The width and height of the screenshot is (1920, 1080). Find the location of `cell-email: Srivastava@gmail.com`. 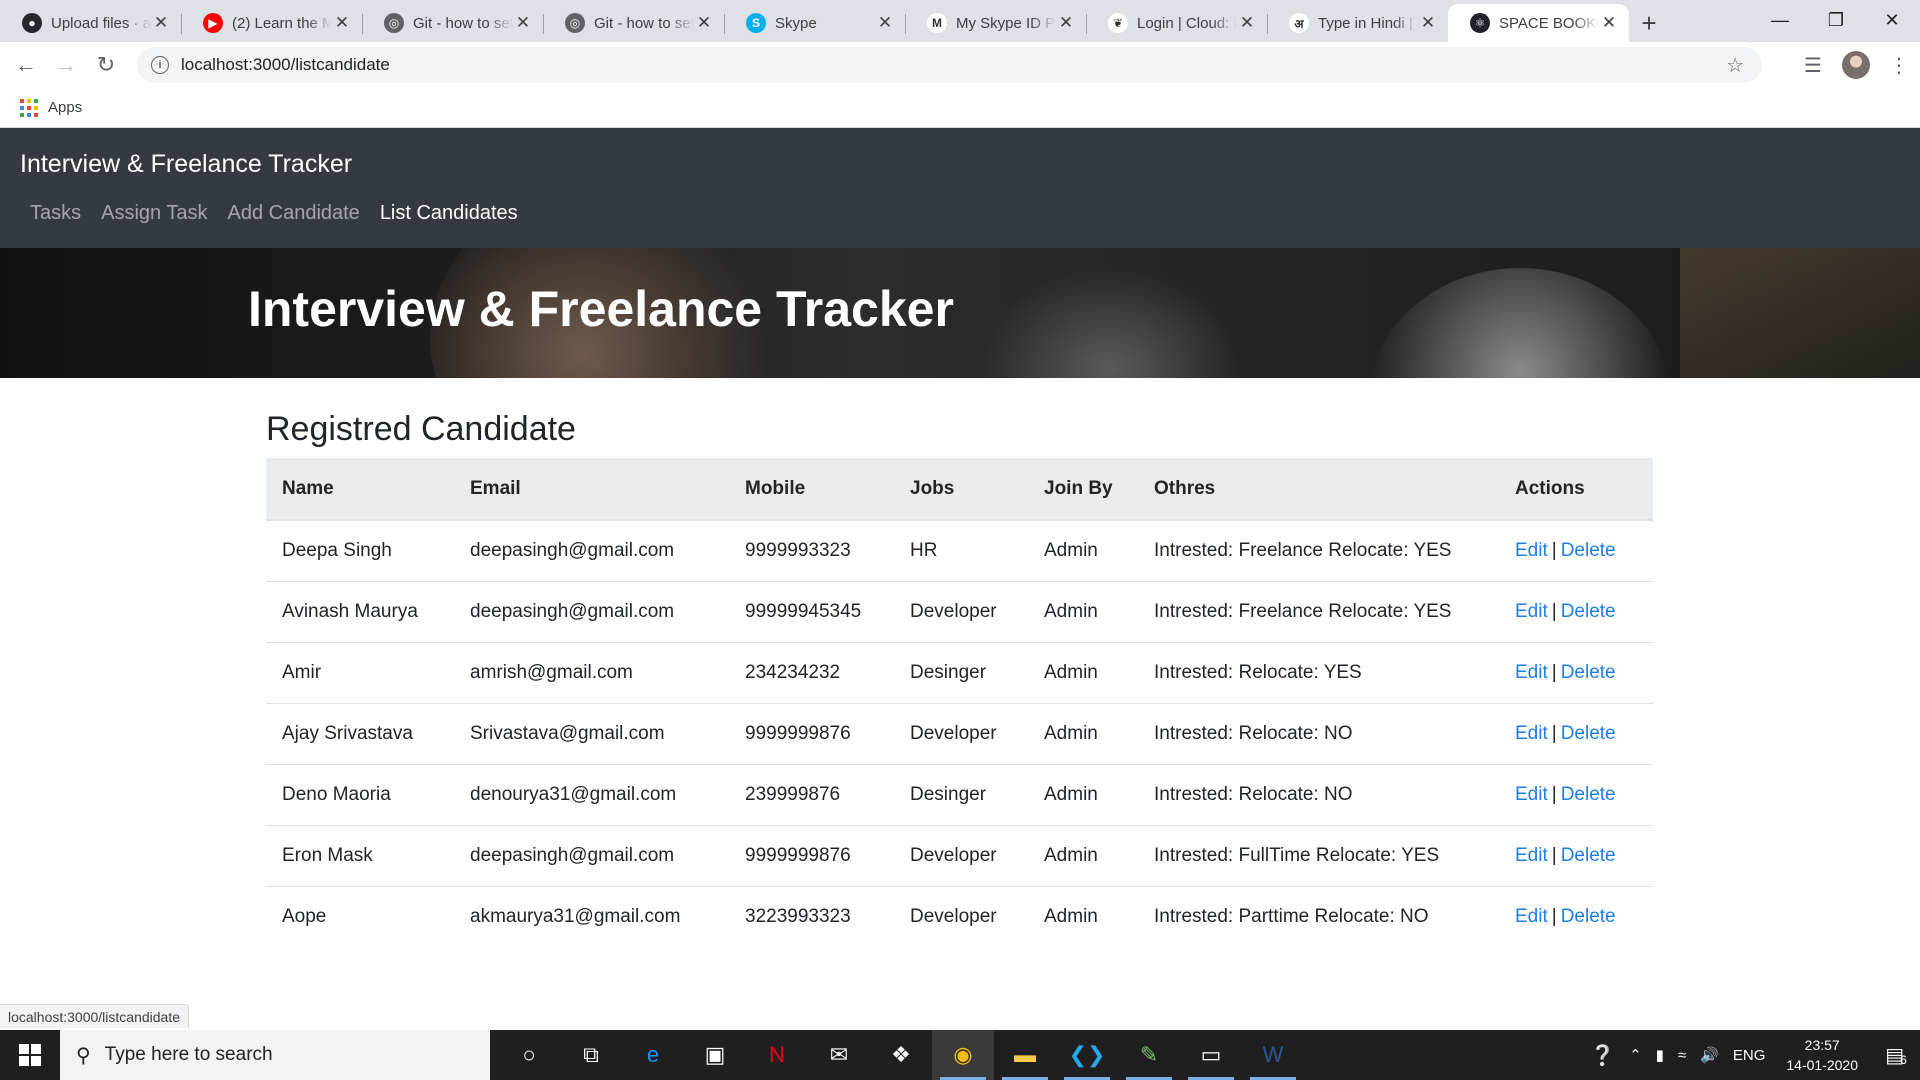

cell-email: Srivastava@gmail.com is located at coordinates (591, 733).